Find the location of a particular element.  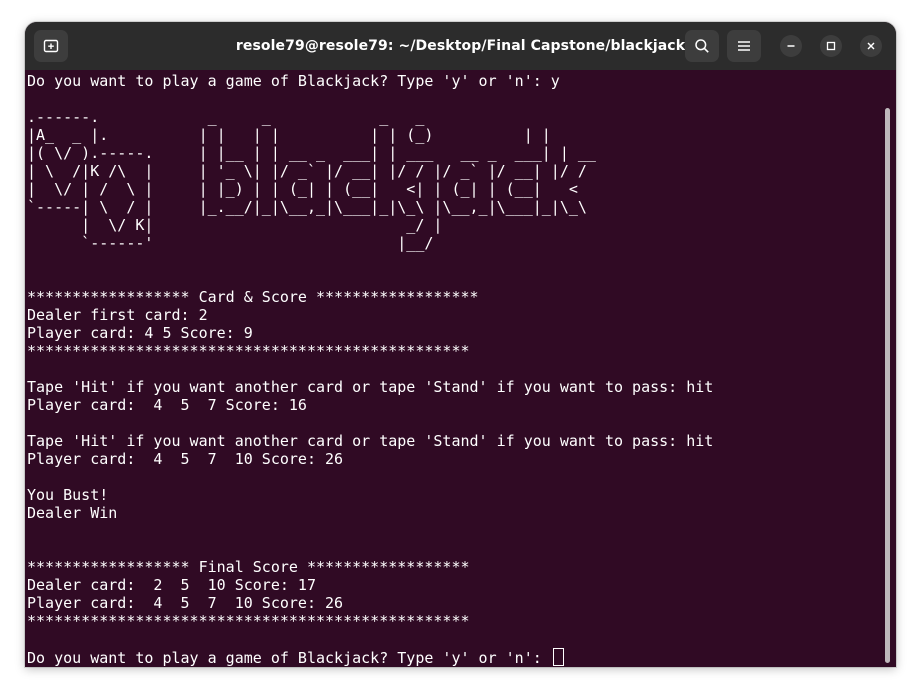

terminal-line: .------. _ _ _ _ is located at coordinates (257, 117).